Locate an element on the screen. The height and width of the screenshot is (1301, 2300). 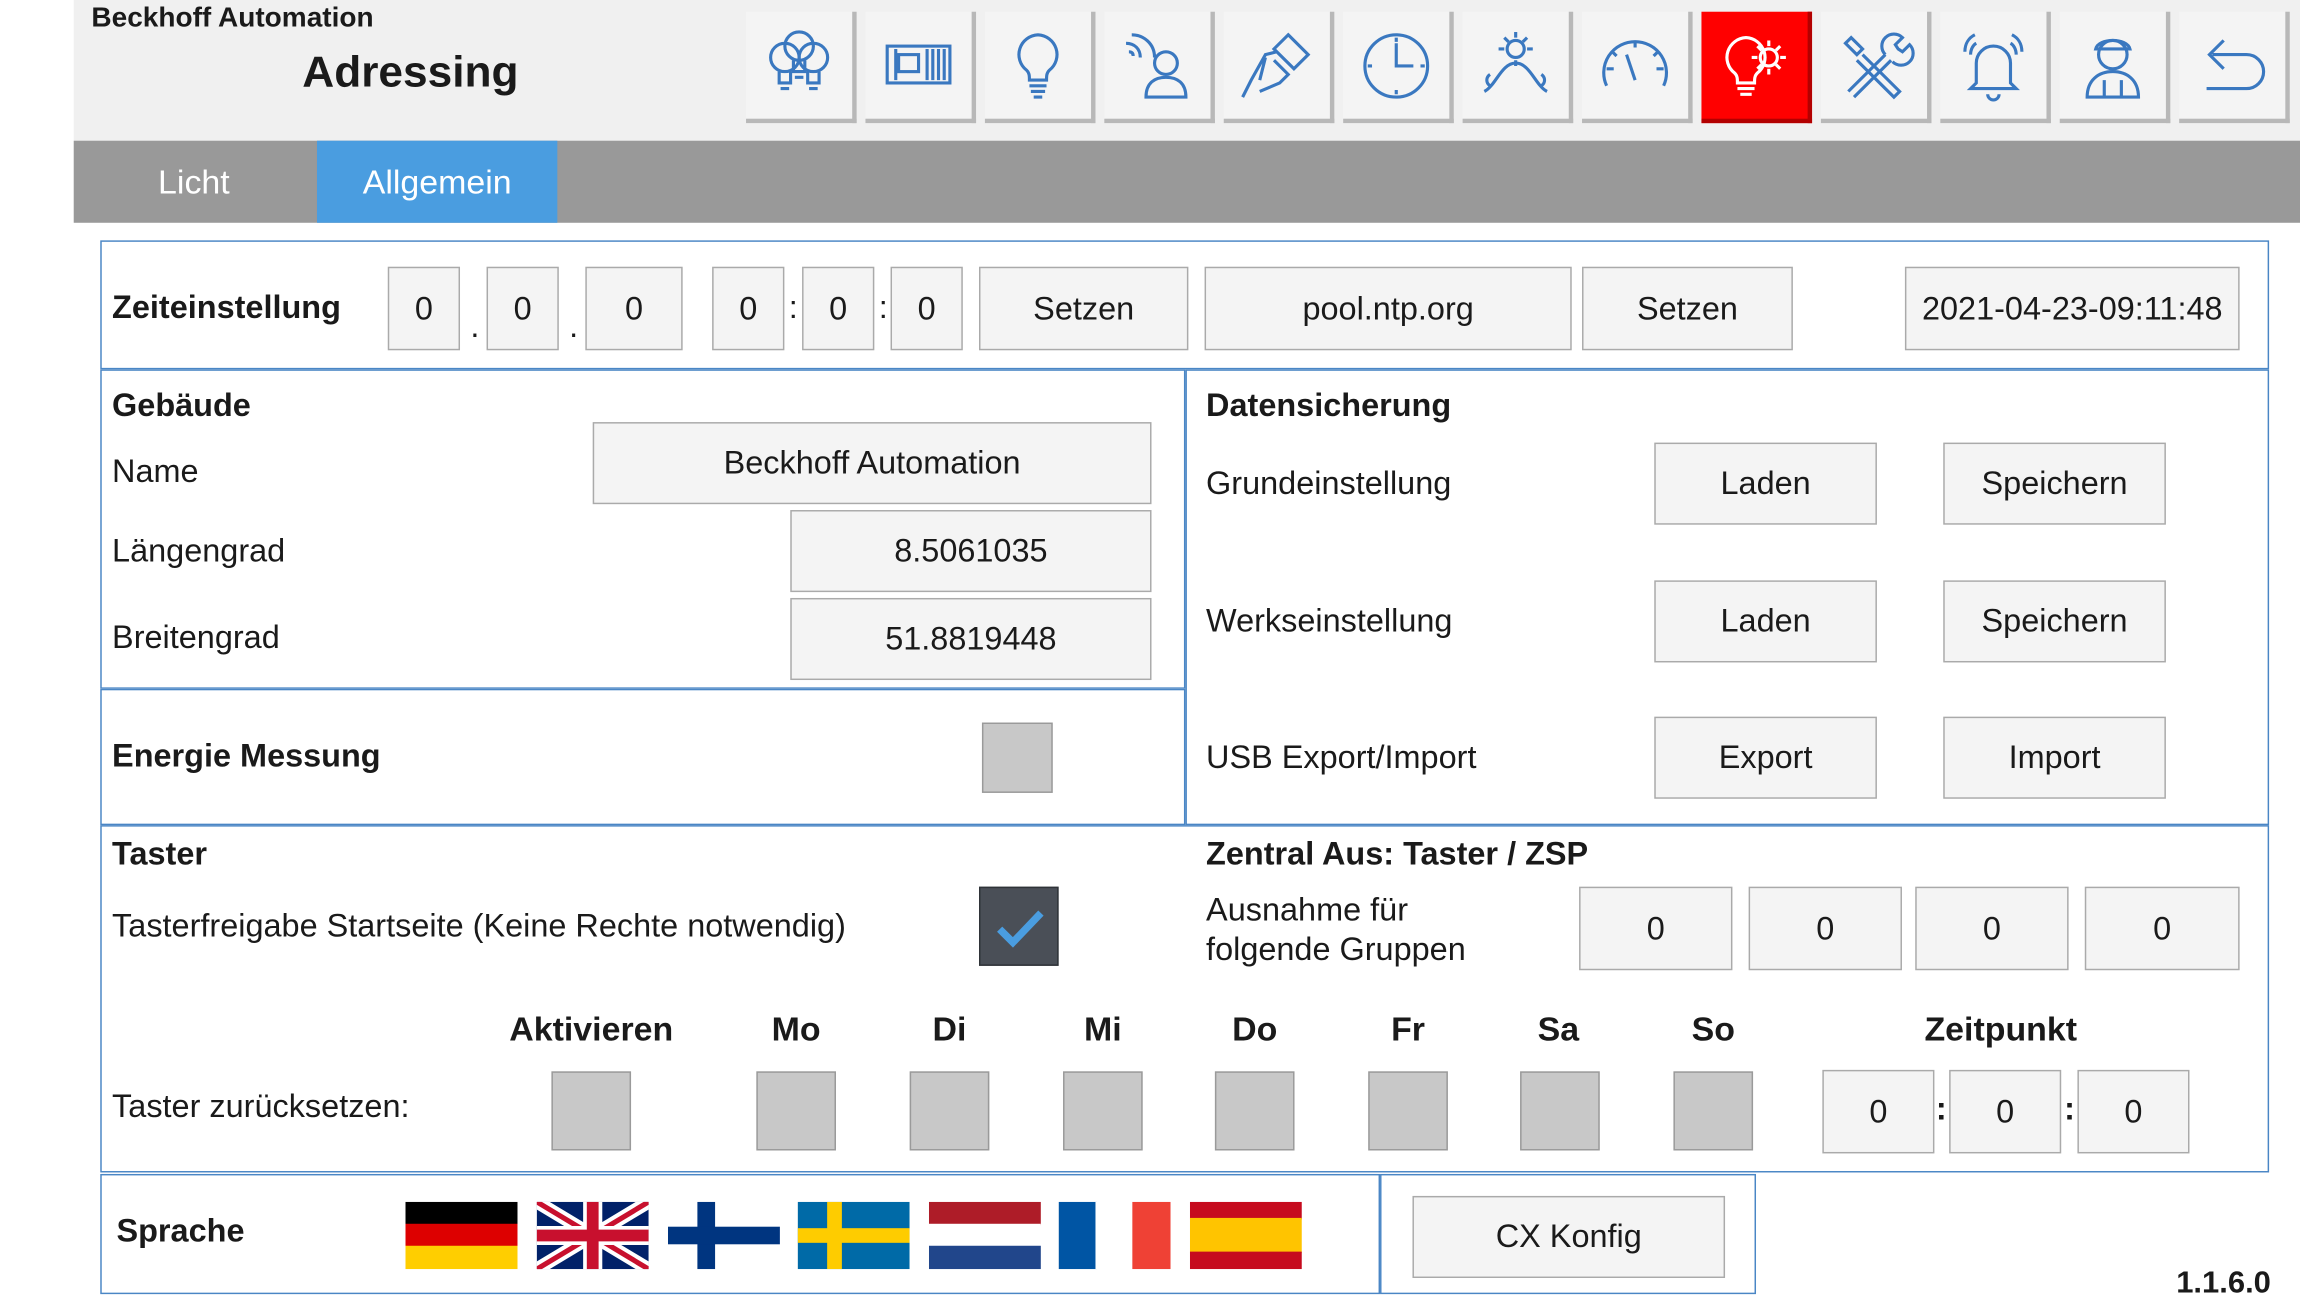
reset-mo-checkbox is located at coordinates (796, 1111).